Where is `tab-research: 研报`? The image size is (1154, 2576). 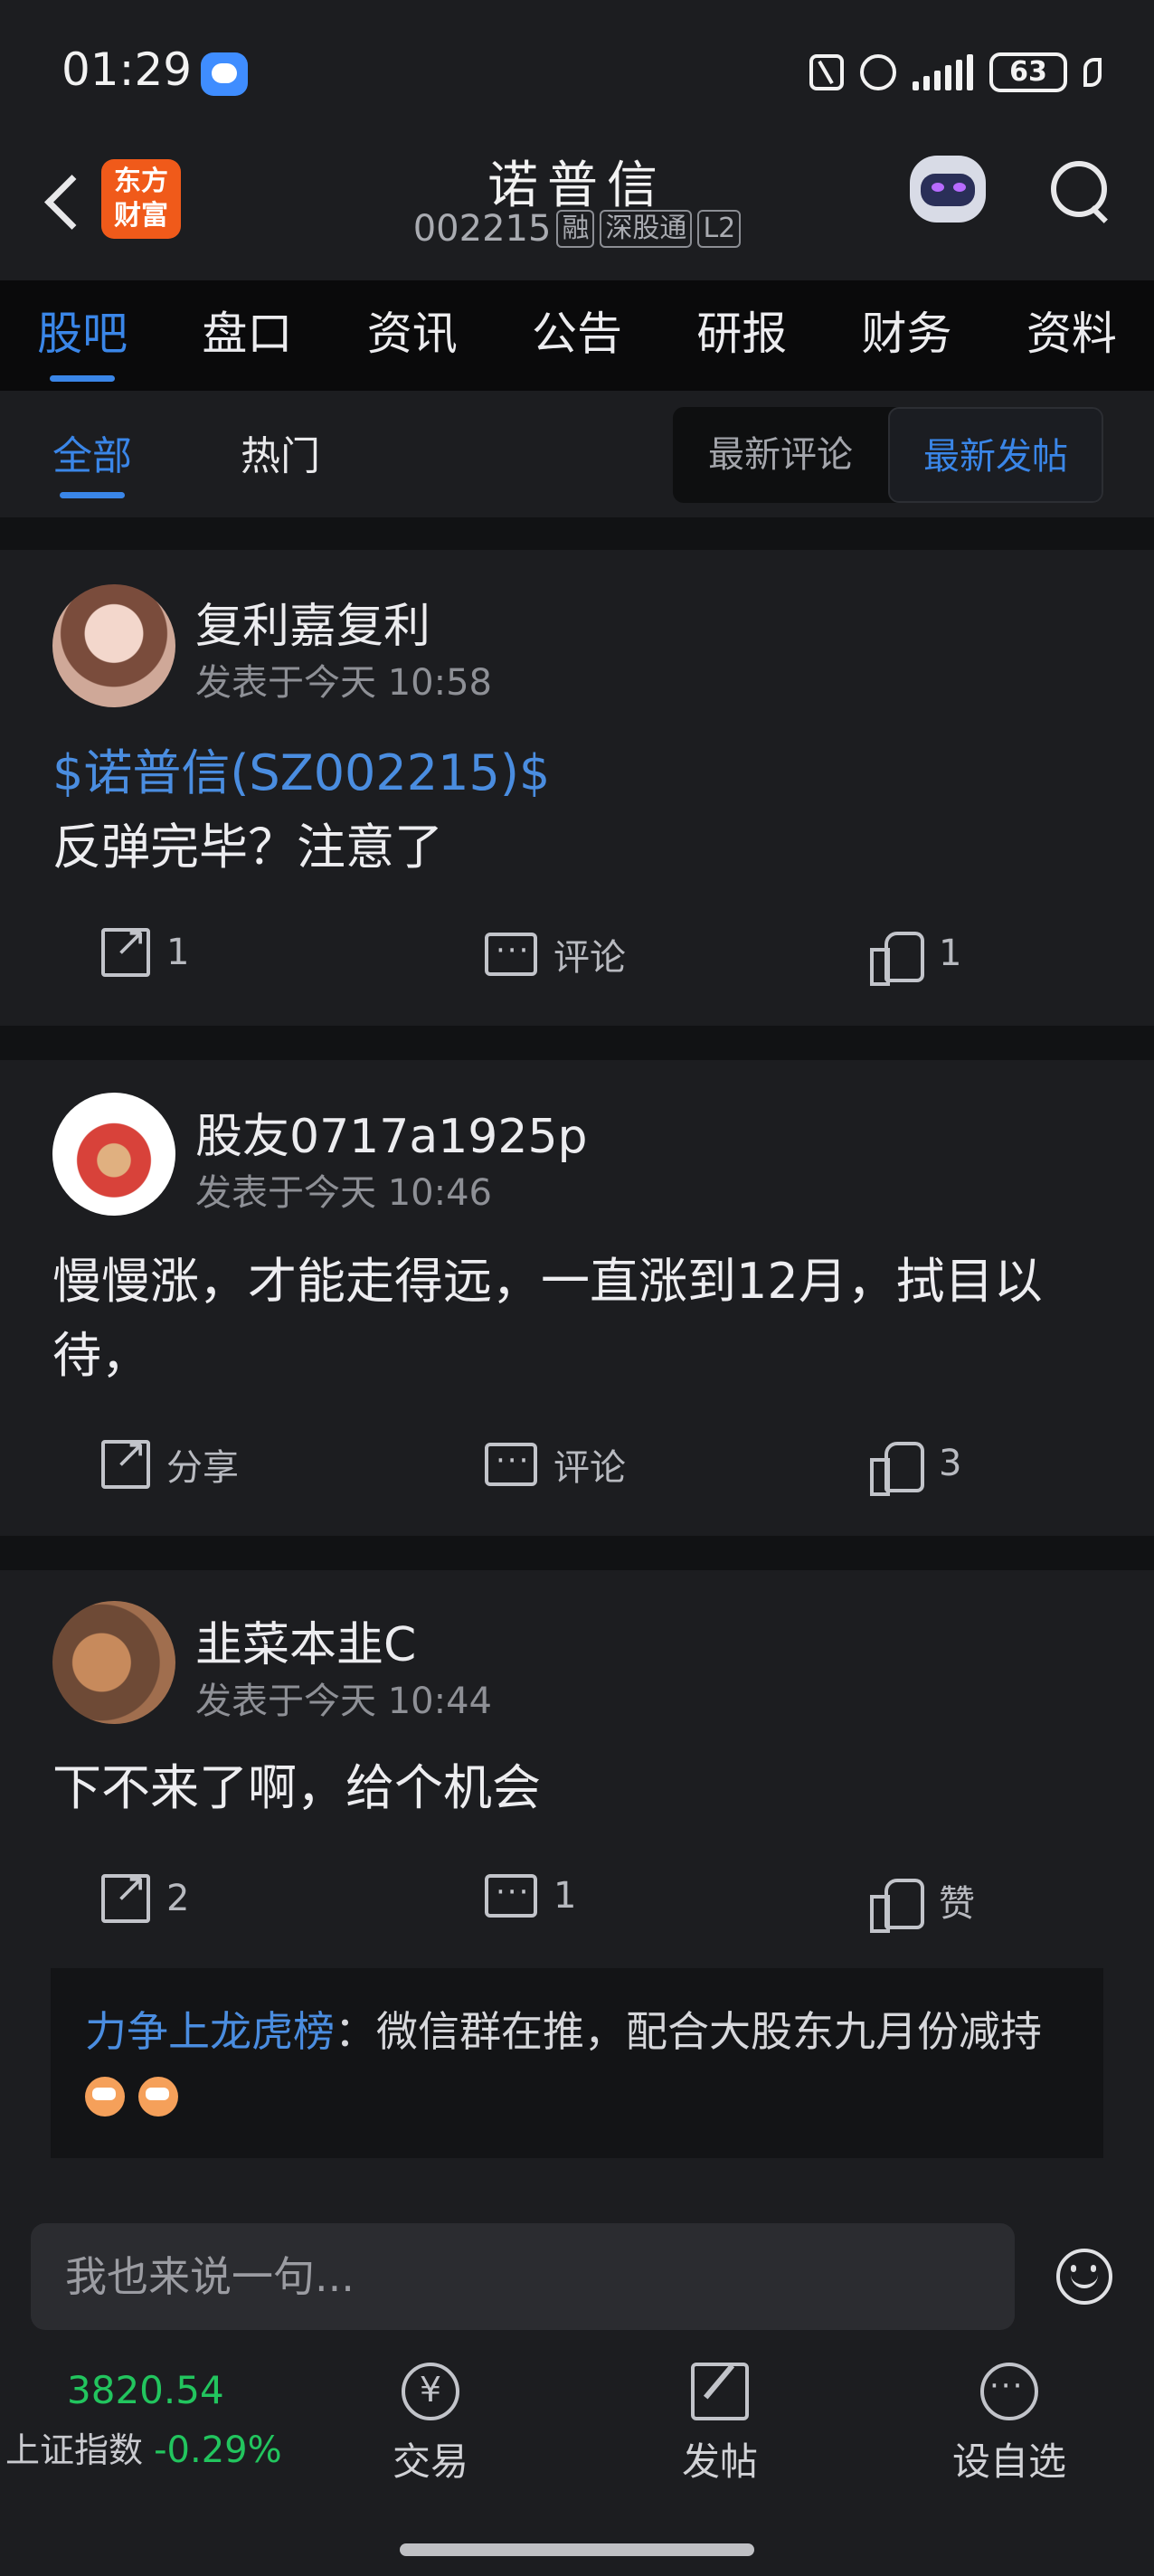 tab-research: 研报 is located at coordinates (741, 336).